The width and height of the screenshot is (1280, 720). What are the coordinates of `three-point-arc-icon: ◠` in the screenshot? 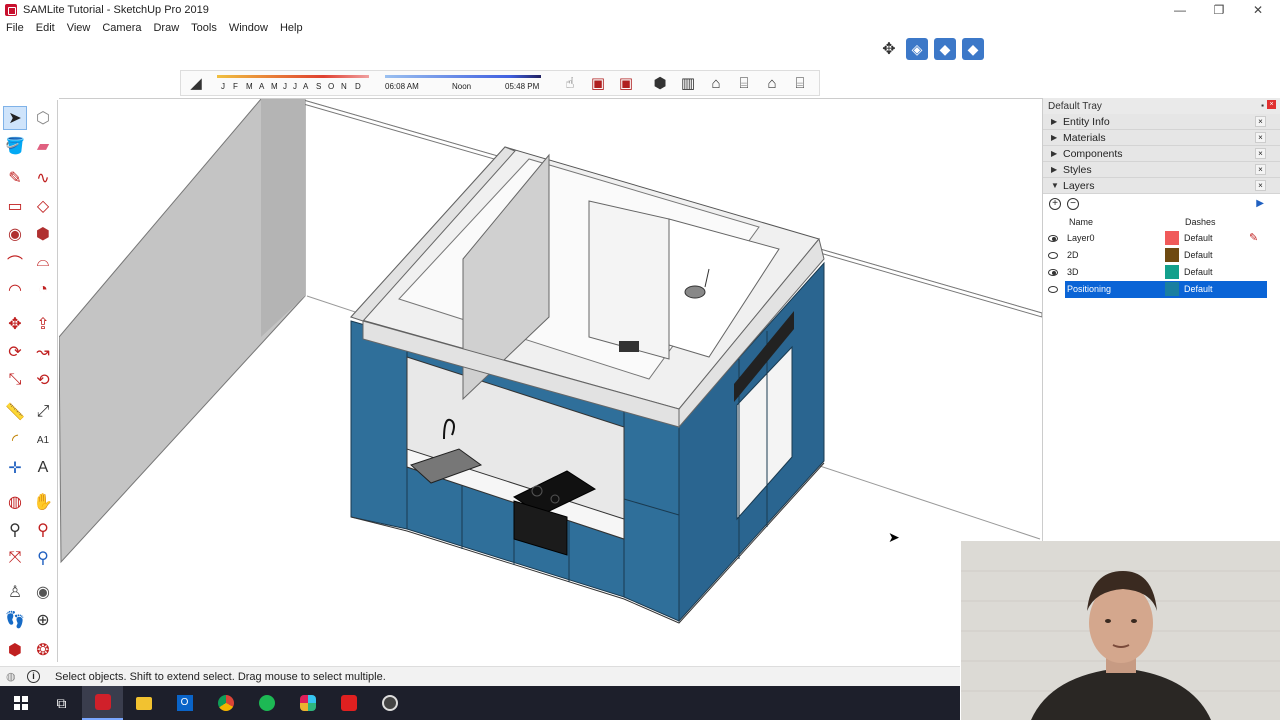 It's located at (15, 290).